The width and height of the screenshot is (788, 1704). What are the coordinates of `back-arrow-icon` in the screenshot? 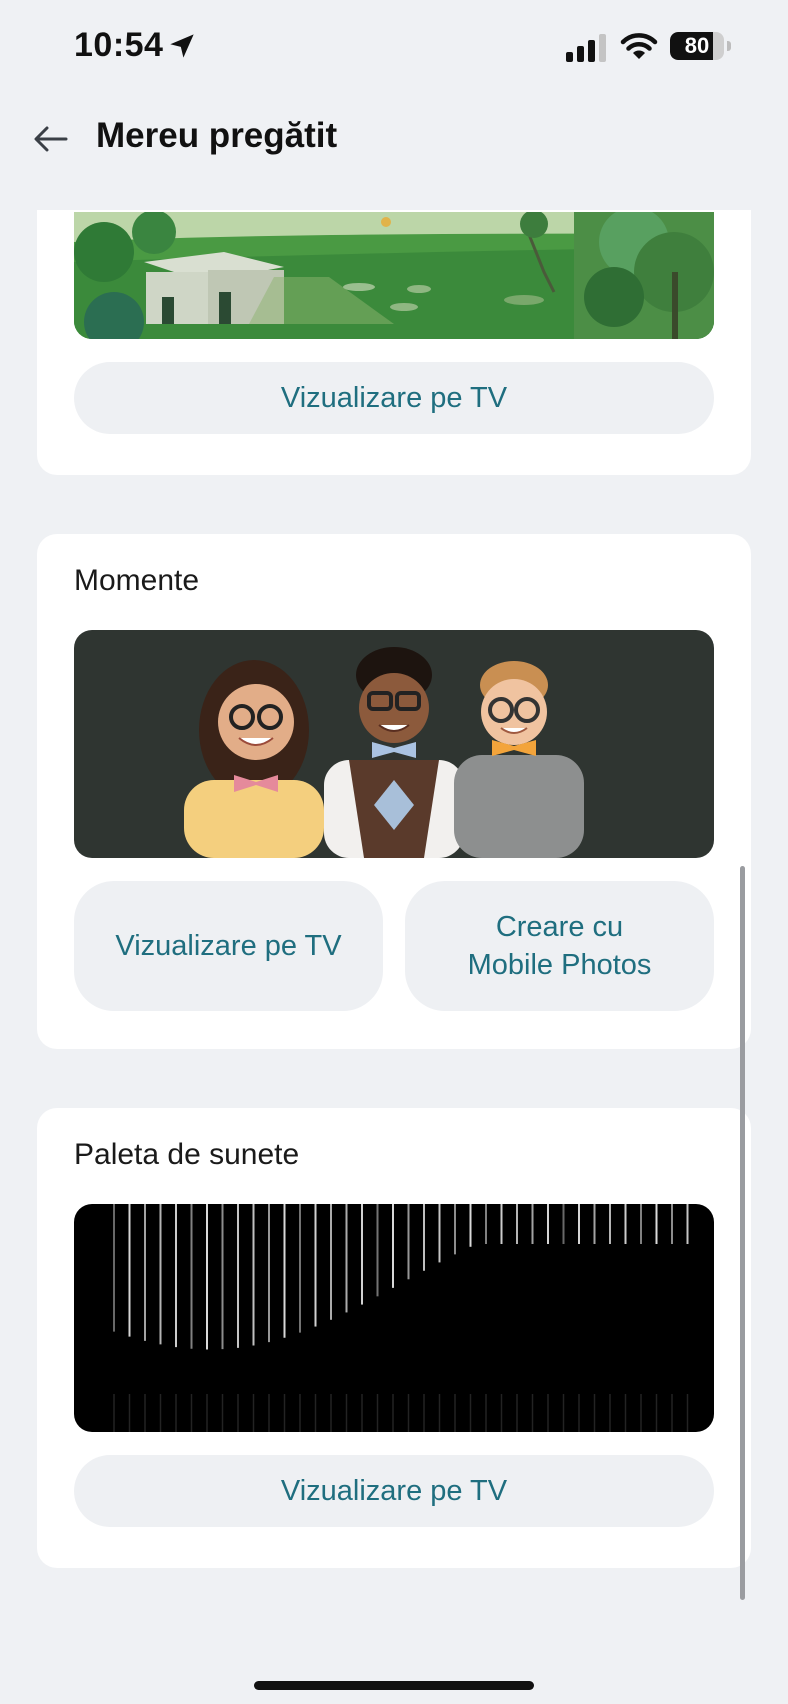 It's located at (51, 139).